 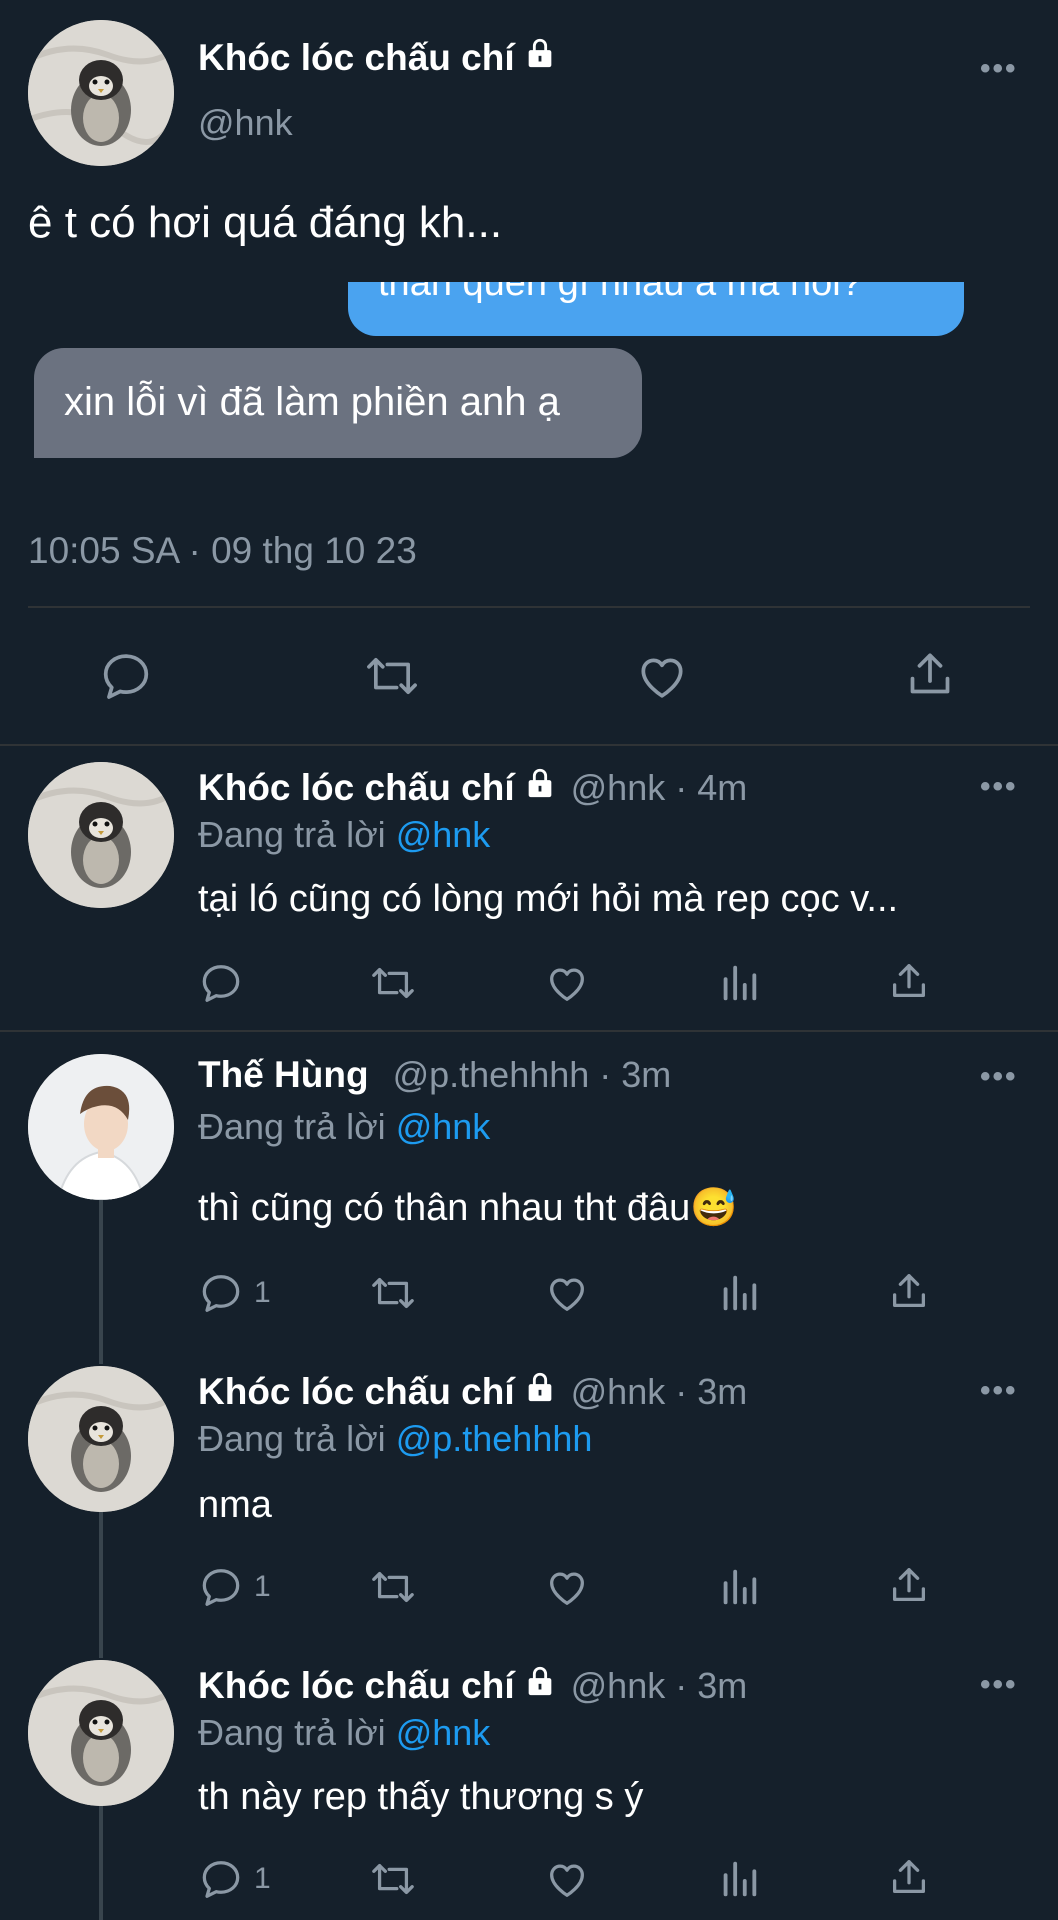 I want to click on replying-to: Đang trả lời @p.thehhhh, so click(x=395, y=1438).